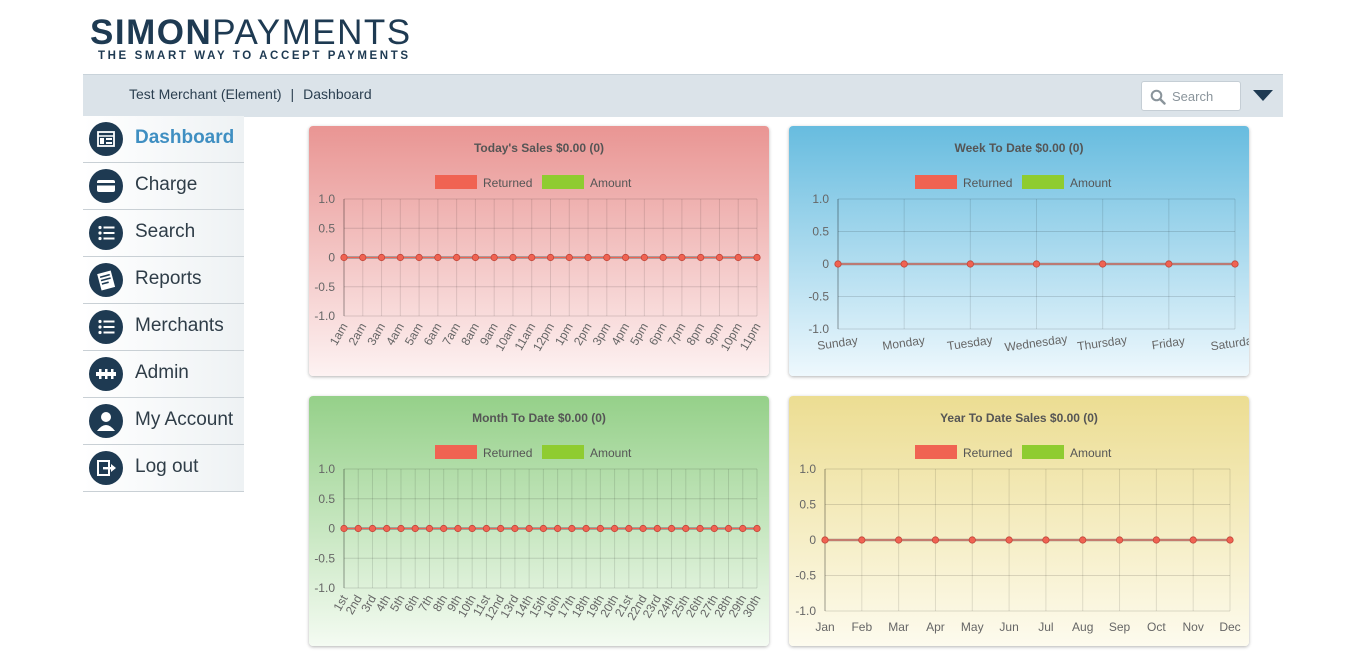  What do you see at coordinates (470, 333) in the screenshot?
I see `x-tick-label: 8am` at bounding box center [470, 333].